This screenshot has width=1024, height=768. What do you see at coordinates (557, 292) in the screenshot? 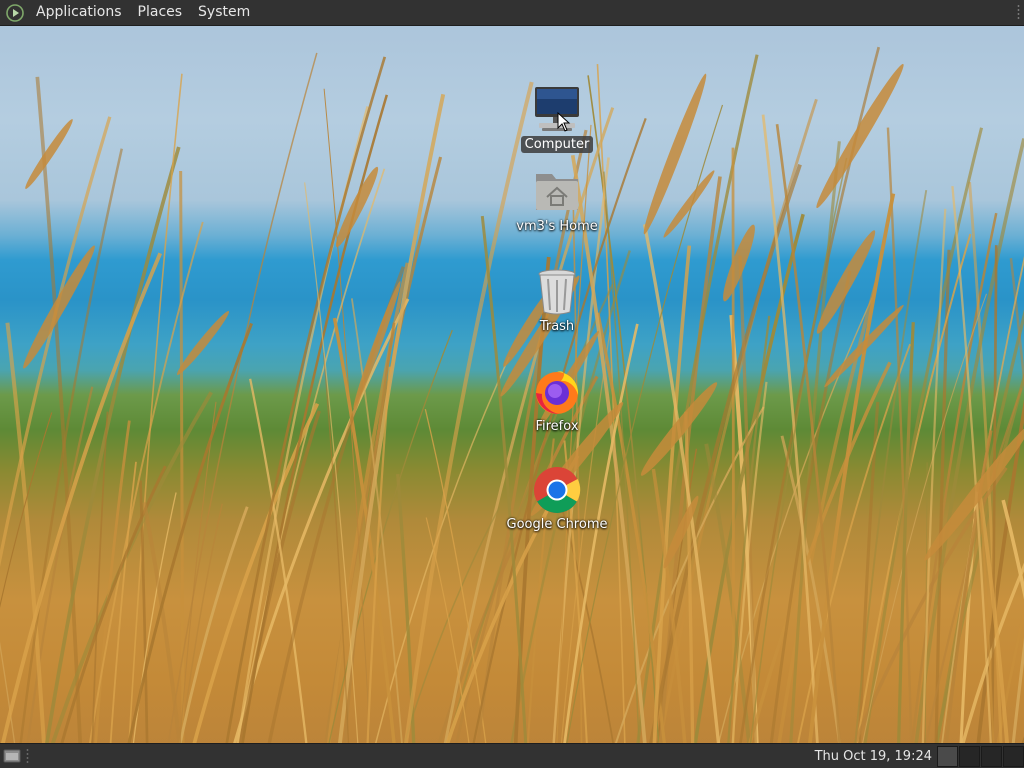
I see `trash-icon` at bounding box center [557, 292].